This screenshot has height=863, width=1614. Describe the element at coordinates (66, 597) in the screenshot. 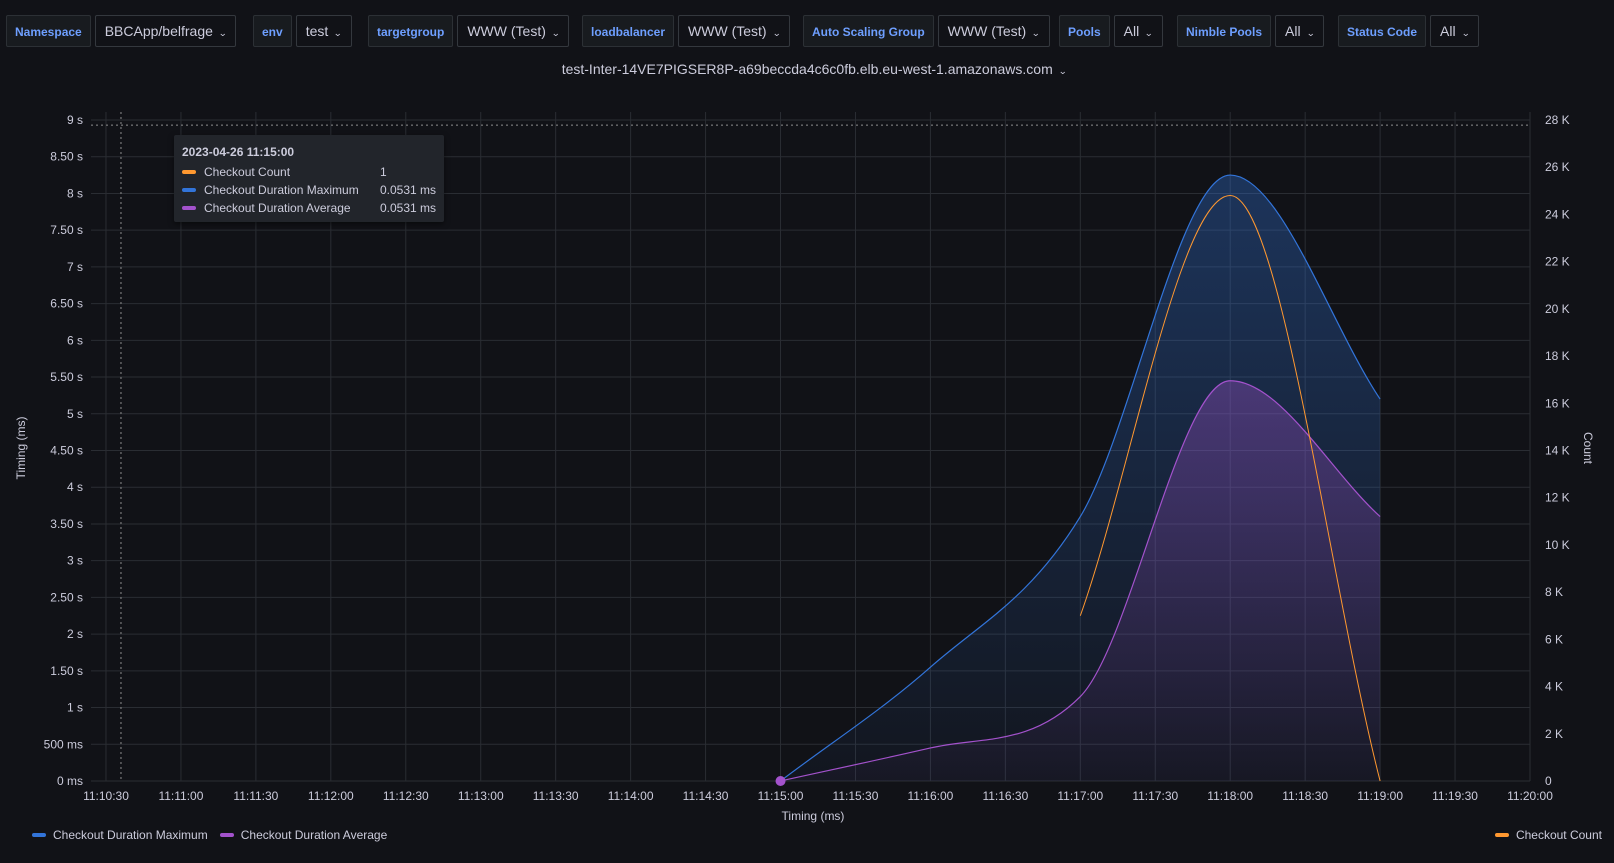

I see `y-tick-label: 2.50 s` at that location.